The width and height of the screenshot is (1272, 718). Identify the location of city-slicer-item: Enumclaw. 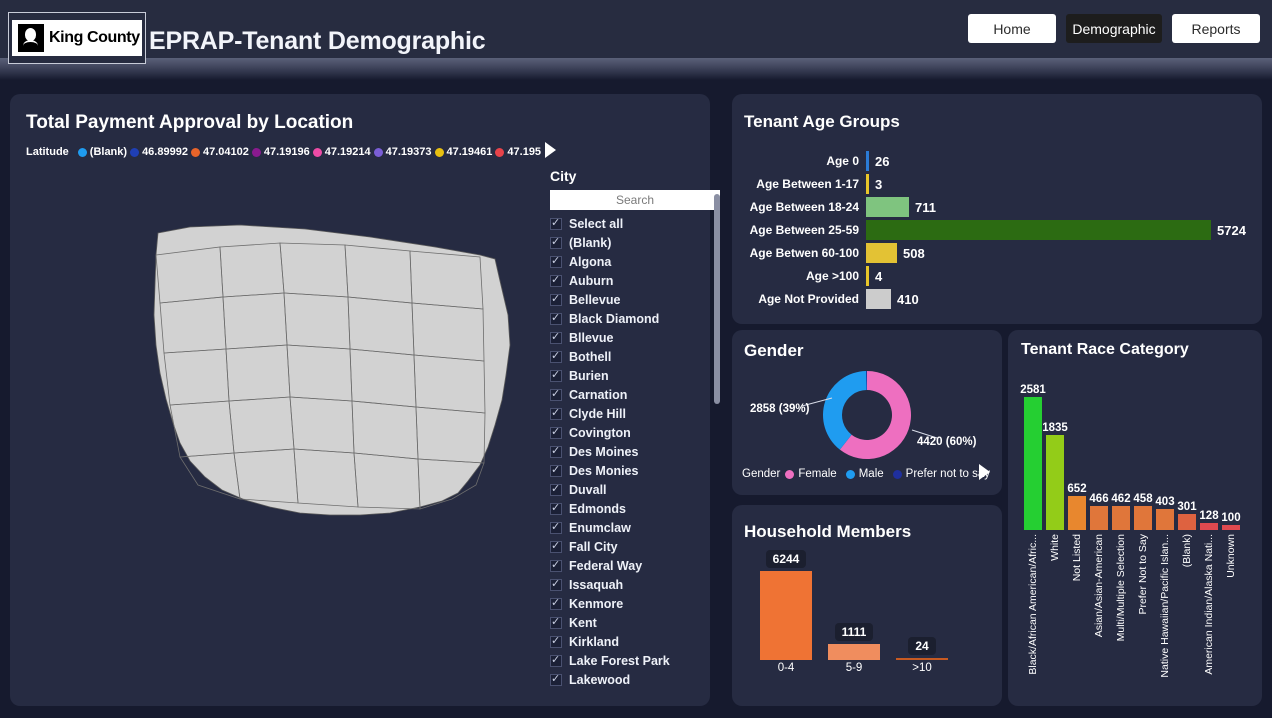
(629, 527).